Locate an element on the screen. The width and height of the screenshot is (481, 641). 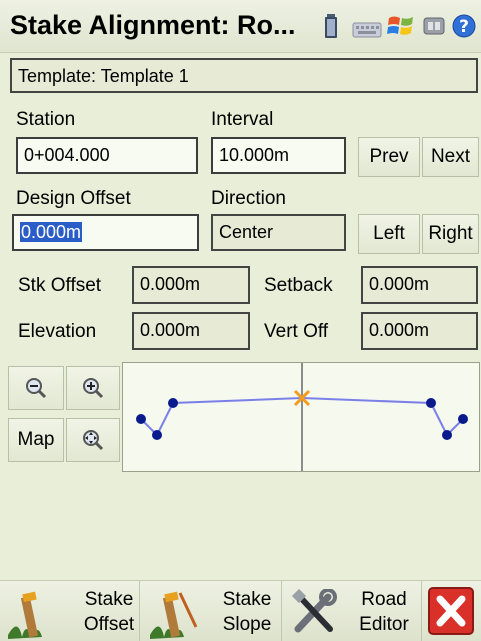
stake-icon is located at coordinates (25, 615).